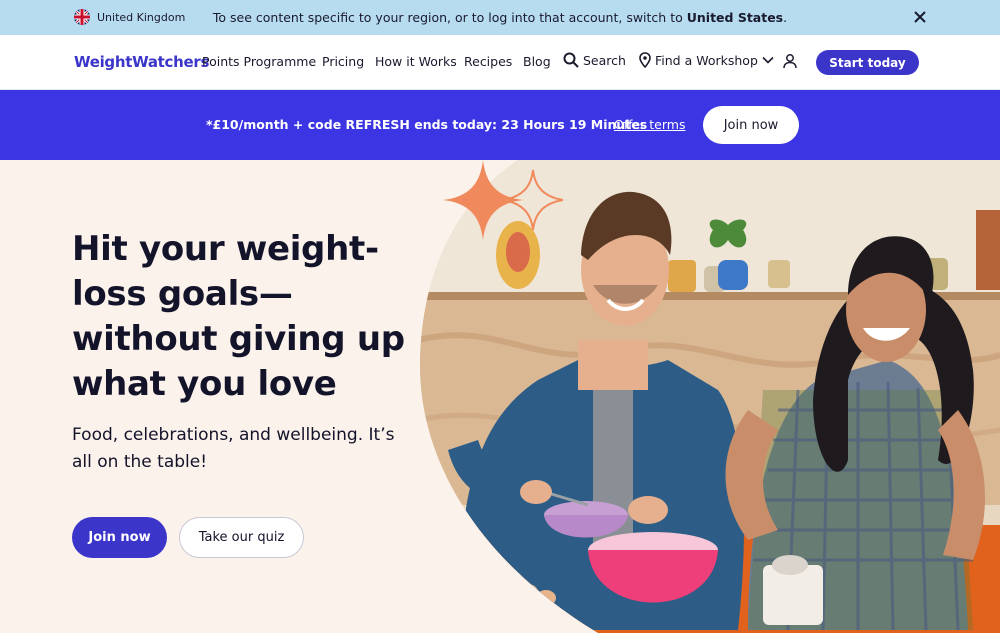  Describe the element at coordinates (768, 60) in the screenshot. I see `chevron-down-icon` at that location.